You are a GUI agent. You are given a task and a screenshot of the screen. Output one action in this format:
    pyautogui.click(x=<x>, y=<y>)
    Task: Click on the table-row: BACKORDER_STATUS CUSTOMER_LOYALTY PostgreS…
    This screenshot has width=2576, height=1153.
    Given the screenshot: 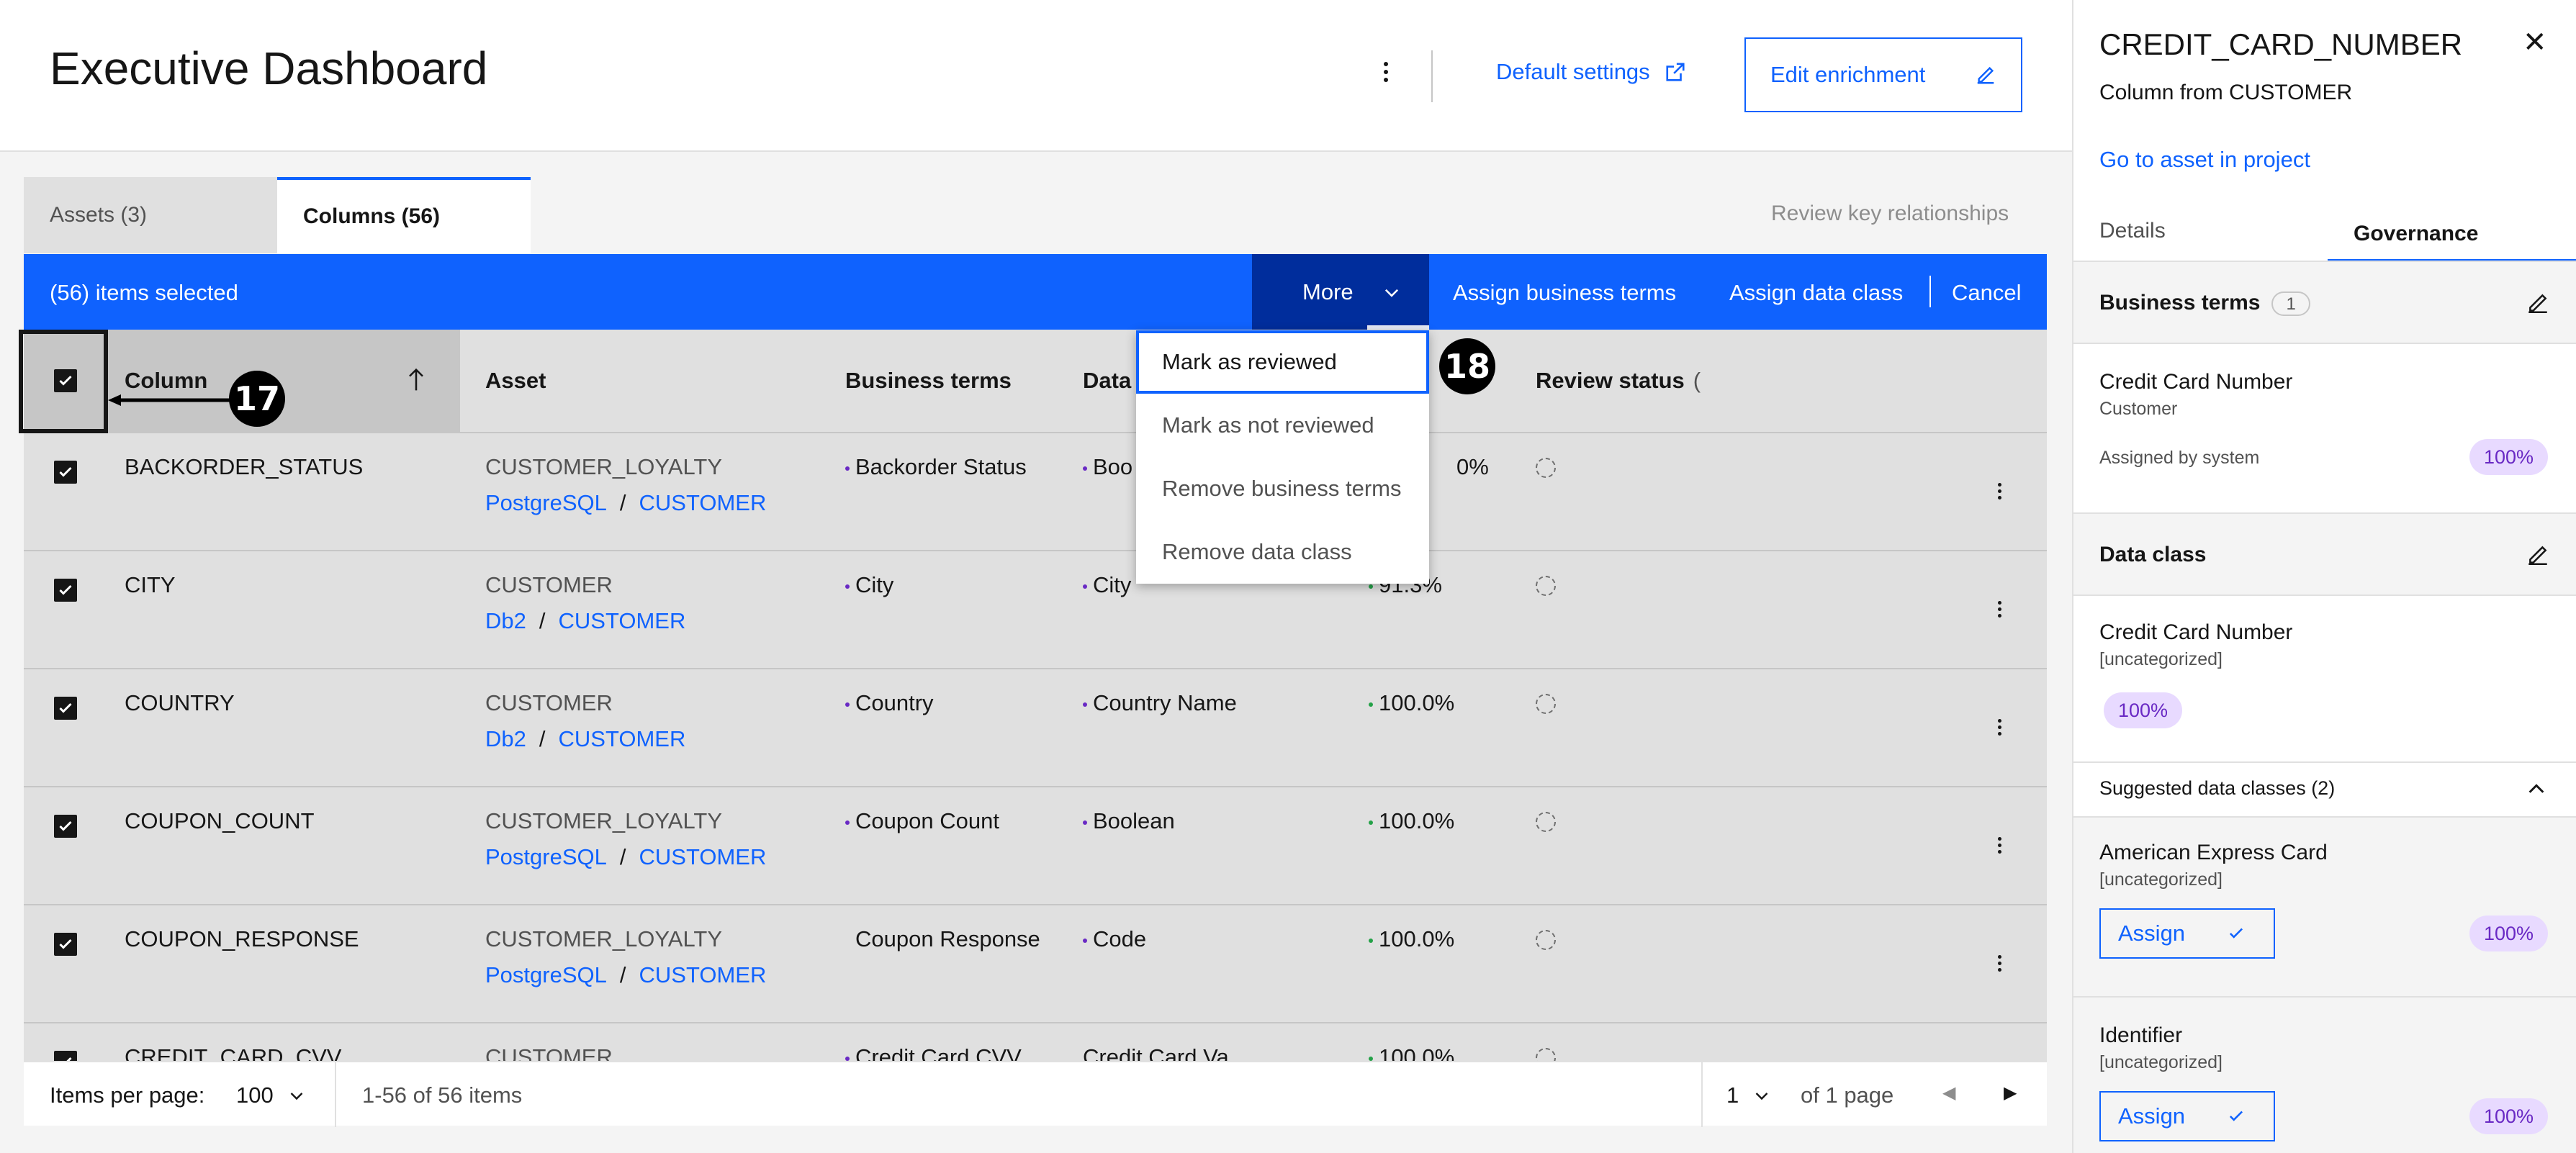 What is the action you would take?
    pyautogui.click(x=1035, y=491)
    